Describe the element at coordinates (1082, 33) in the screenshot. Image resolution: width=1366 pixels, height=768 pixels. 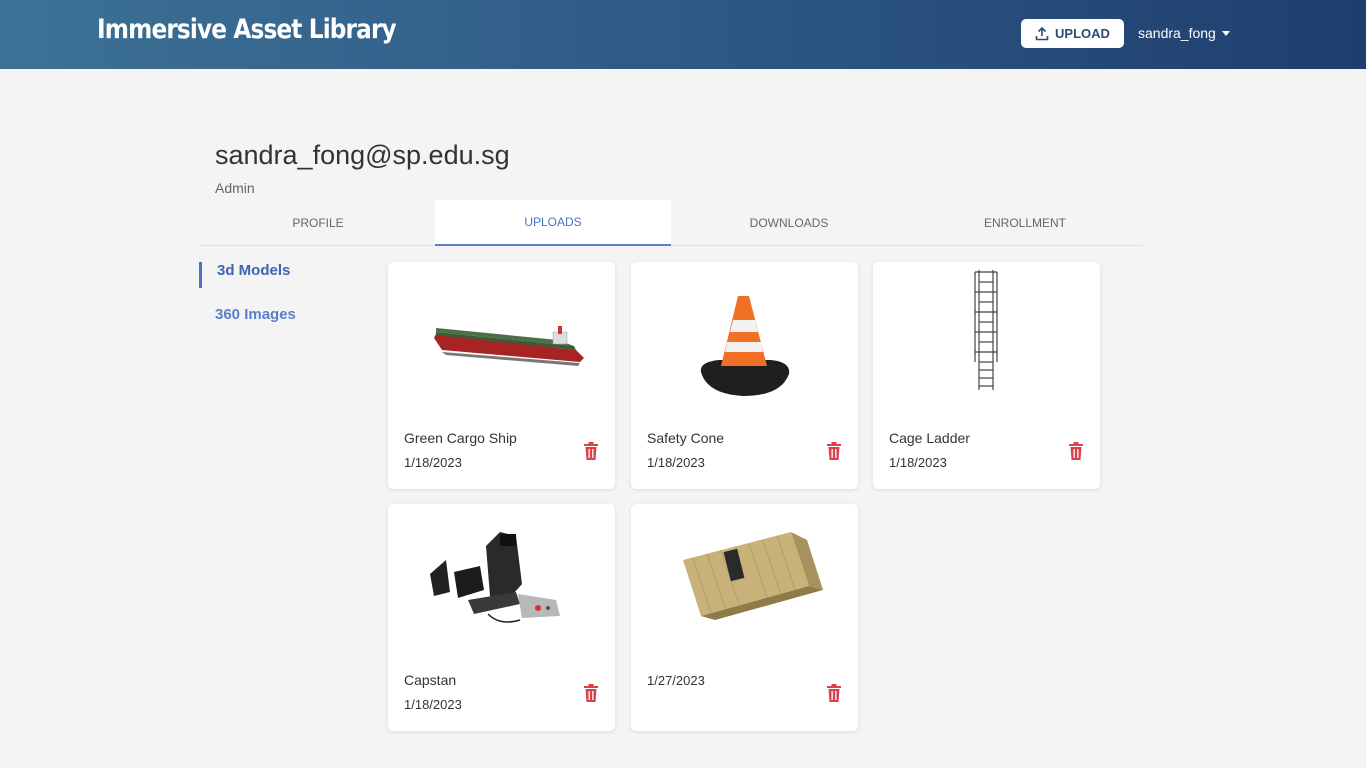
I see `upload-button-label: UPLOAD` at that location.